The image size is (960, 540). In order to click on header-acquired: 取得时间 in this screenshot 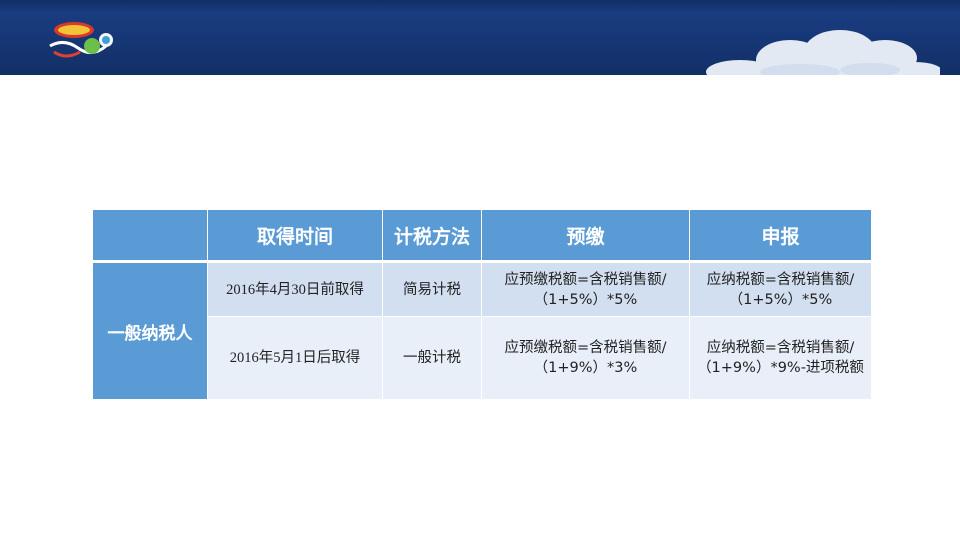, I will do `click(295, 235)`.